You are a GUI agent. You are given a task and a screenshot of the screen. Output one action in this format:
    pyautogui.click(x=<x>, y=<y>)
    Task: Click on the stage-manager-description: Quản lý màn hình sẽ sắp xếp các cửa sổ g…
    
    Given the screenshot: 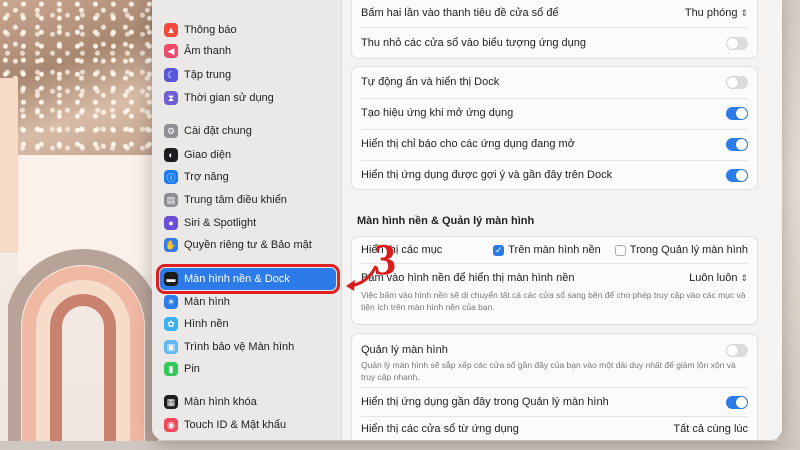 What is the action you would take?
    pyautogui.click(x=548, y=371)
    